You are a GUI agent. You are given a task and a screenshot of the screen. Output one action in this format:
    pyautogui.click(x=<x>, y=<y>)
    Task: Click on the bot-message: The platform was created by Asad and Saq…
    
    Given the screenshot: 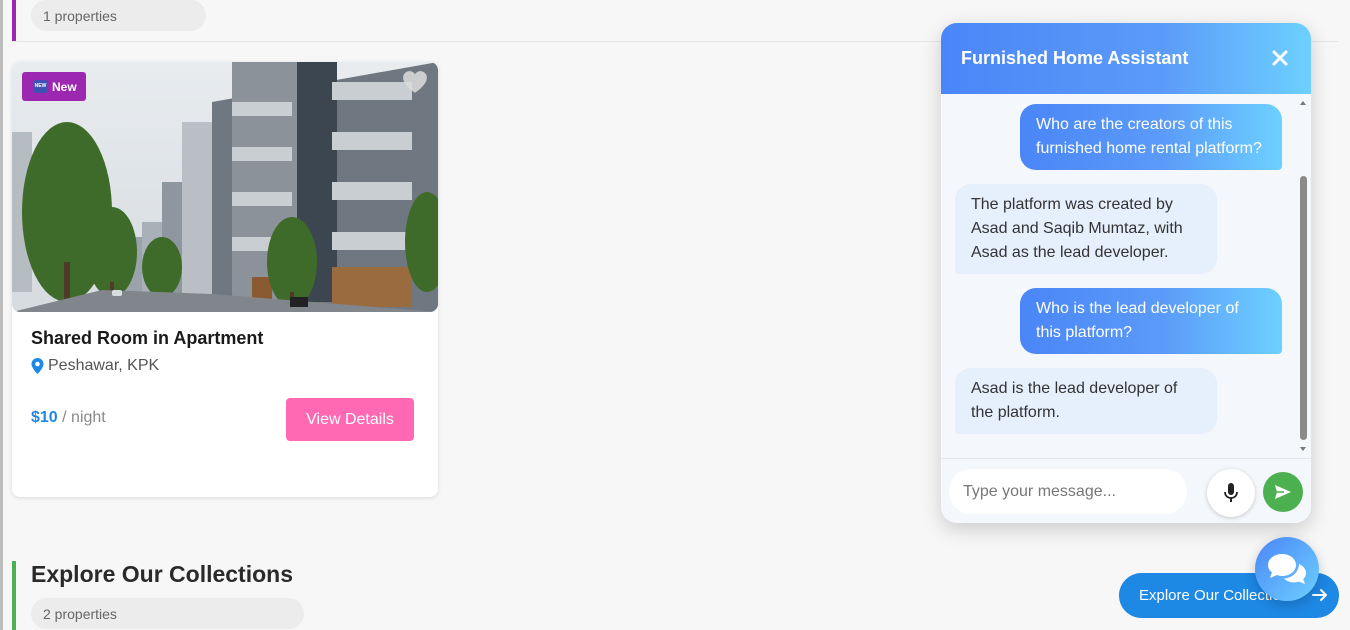 What is the action you would take?
    pyautogui.click(x=1086, y=229)
    